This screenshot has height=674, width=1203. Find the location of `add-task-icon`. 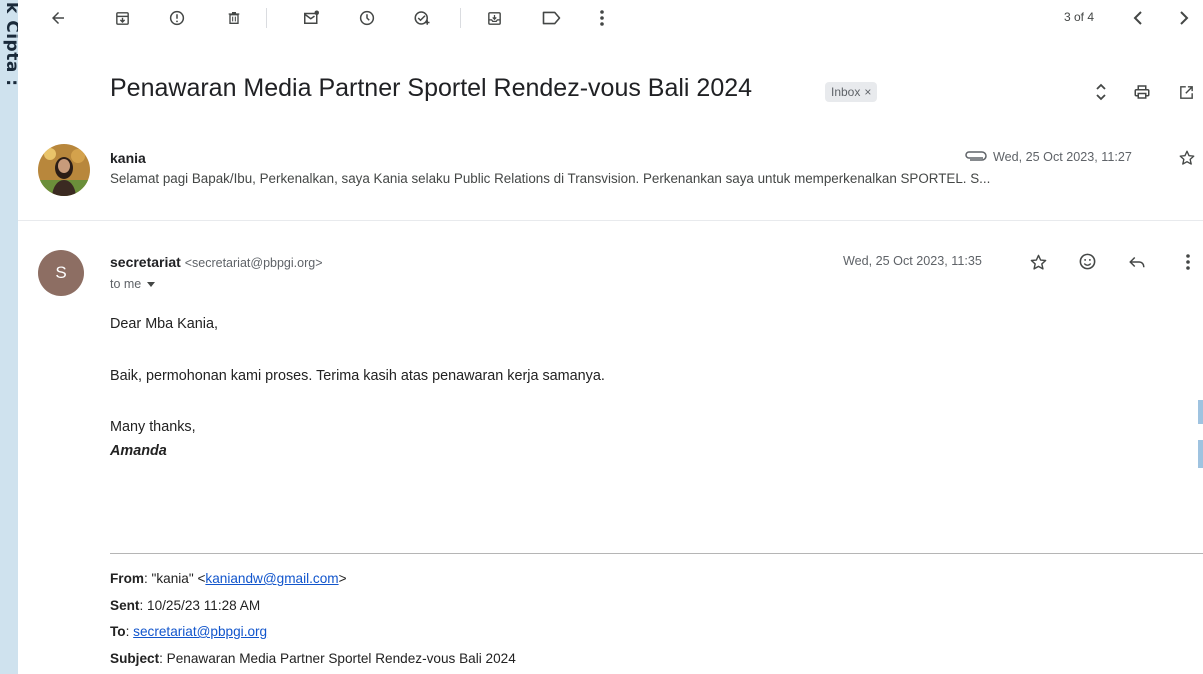

add-task-icon is located at coordinates (422, 18).